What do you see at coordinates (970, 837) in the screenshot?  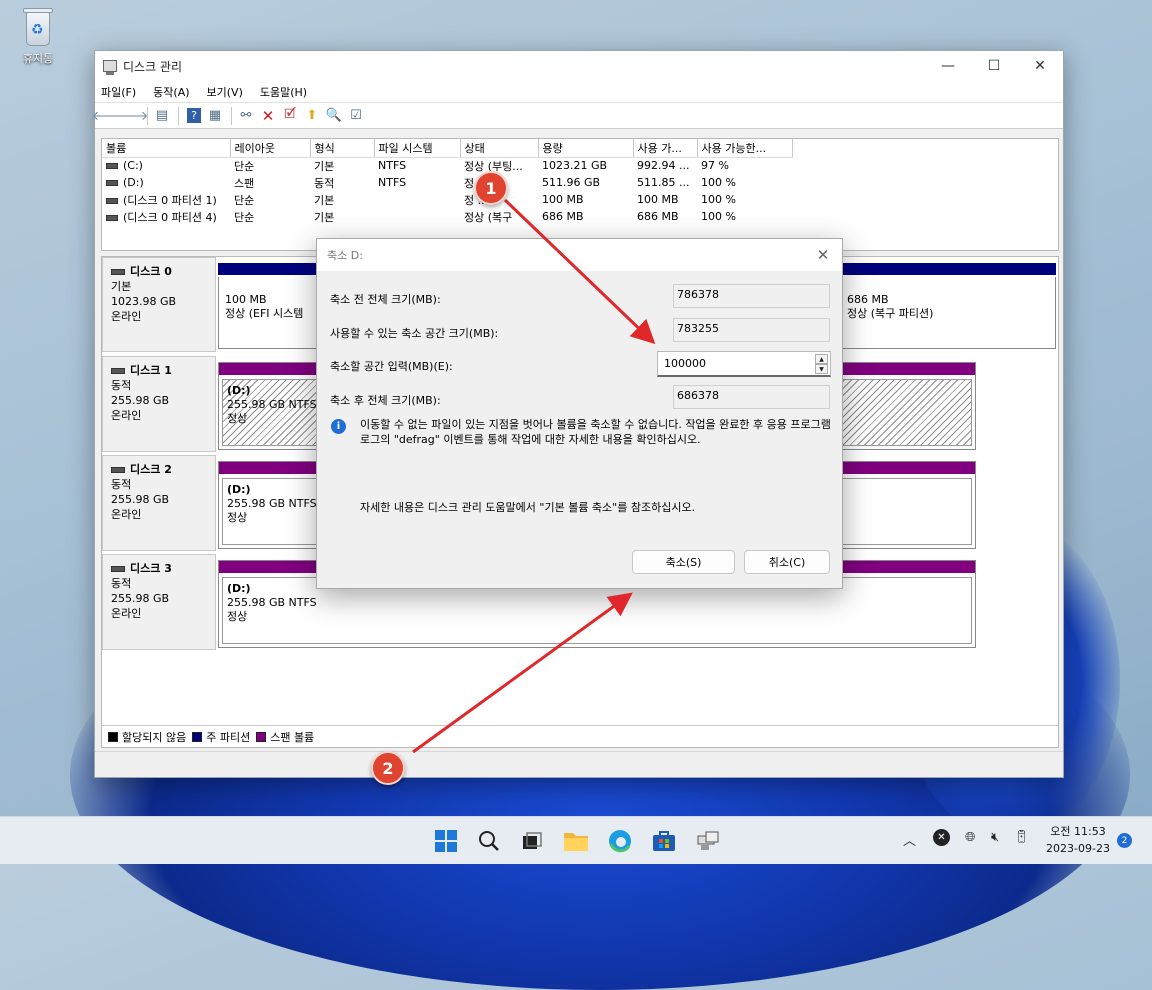 I see `network-globe-icon: 🌐︎` at bounding box center [970, 837].